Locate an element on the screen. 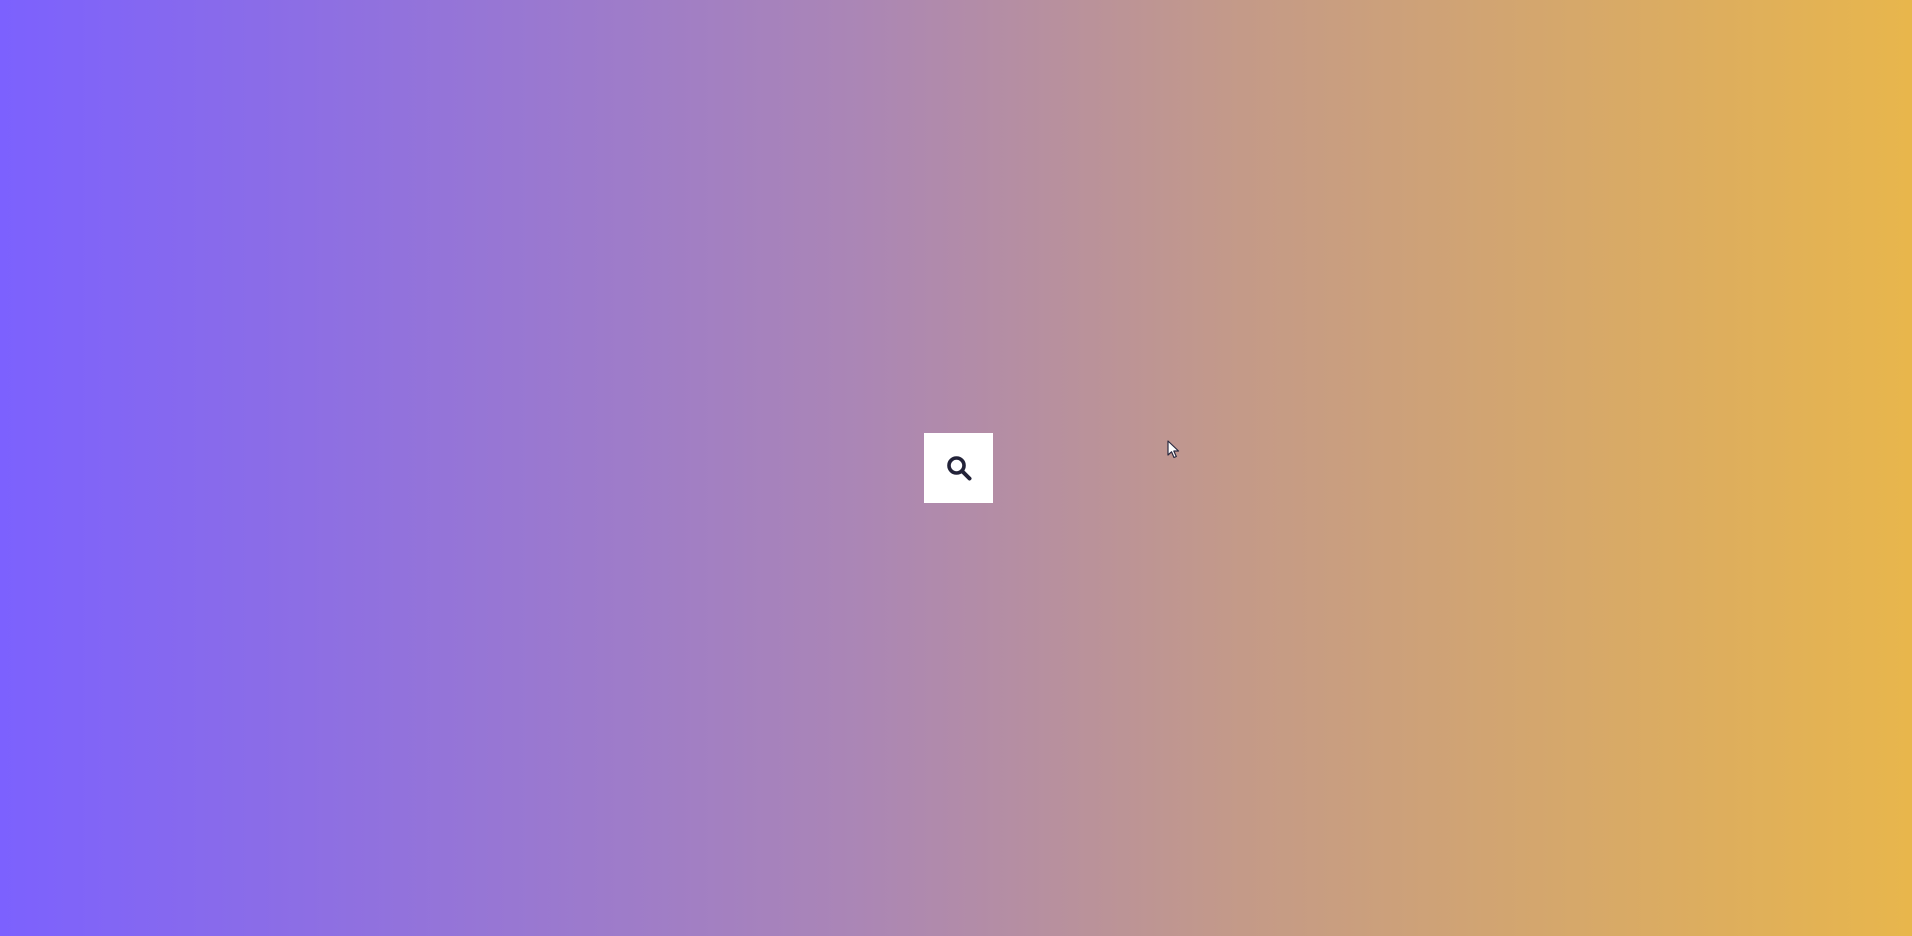 The width and height of the screenshot is (1912, 936). search-button is located at coordinates (958, 468).